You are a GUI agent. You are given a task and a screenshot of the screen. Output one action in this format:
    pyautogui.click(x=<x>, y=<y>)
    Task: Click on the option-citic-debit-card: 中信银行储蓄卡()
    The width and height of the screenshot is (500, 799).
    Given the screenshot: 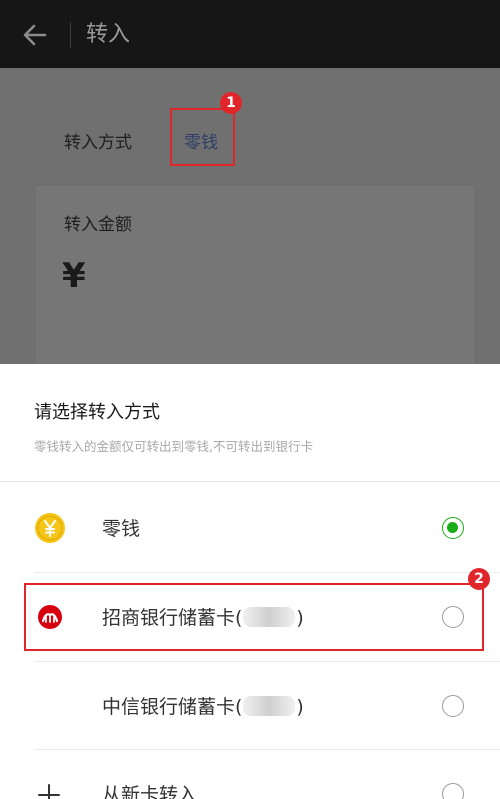 What is the action you would take?
    pyautogui.click(x=250, y=706)
    